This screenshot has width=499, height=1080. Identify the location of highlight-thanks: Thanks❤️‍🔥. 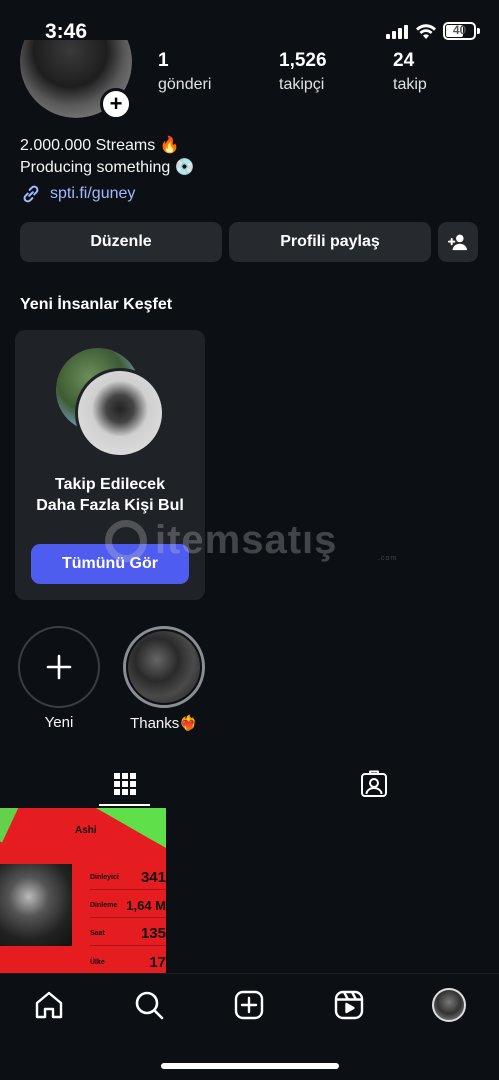
(164, 679).